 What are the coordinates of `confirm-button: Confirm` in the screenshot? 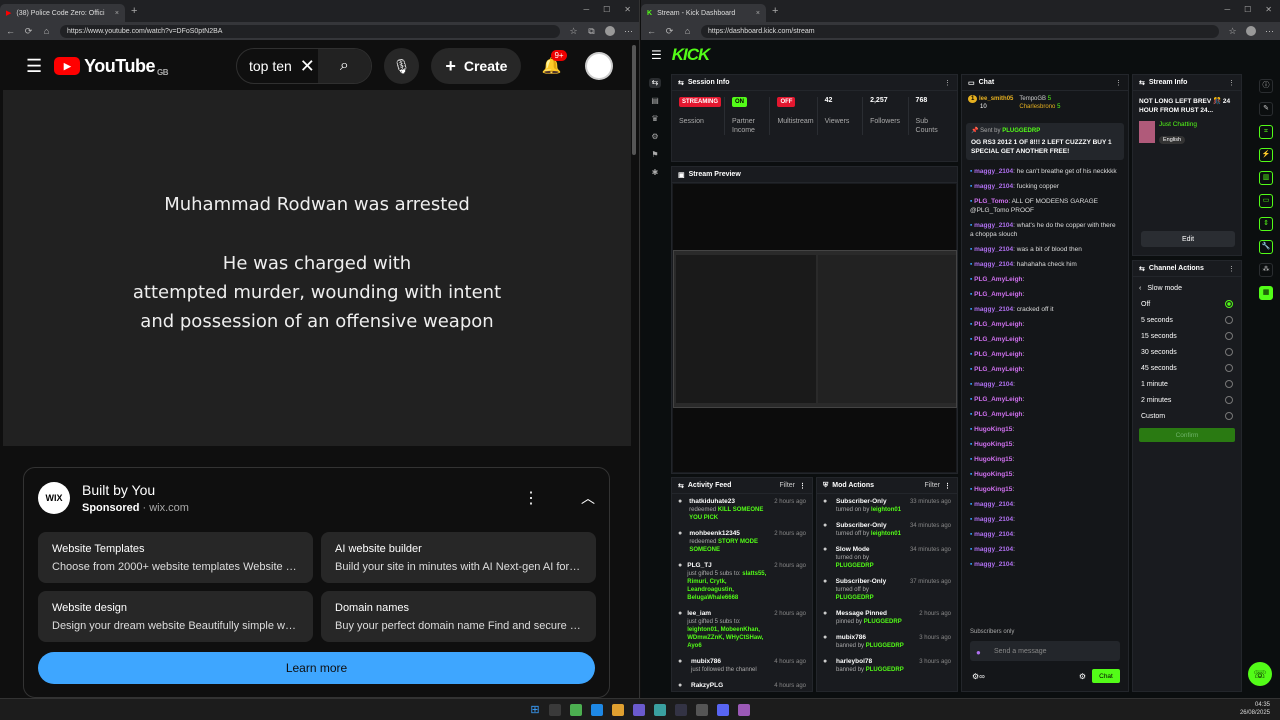 It's located at (1187, 435).